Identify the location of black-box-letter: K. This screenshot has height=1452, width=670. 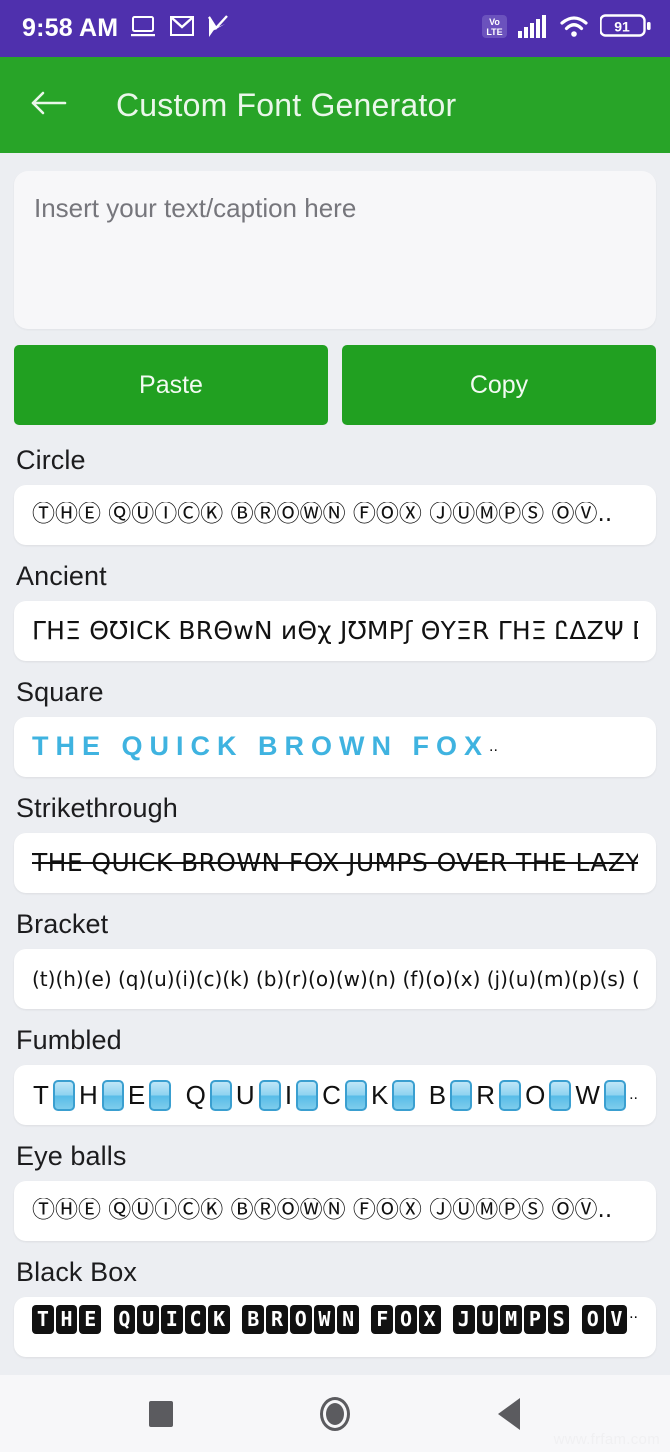
(219, 1319).